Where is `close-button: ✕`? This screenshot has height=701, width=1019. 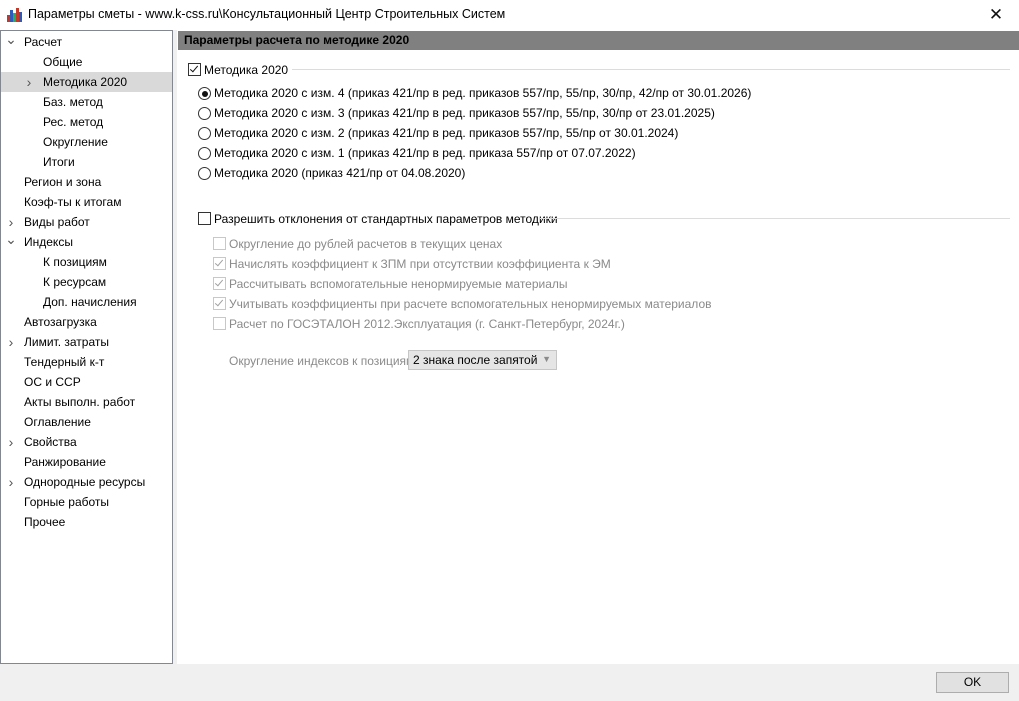
close-button: ✕ is located at coordinates (996, 15).